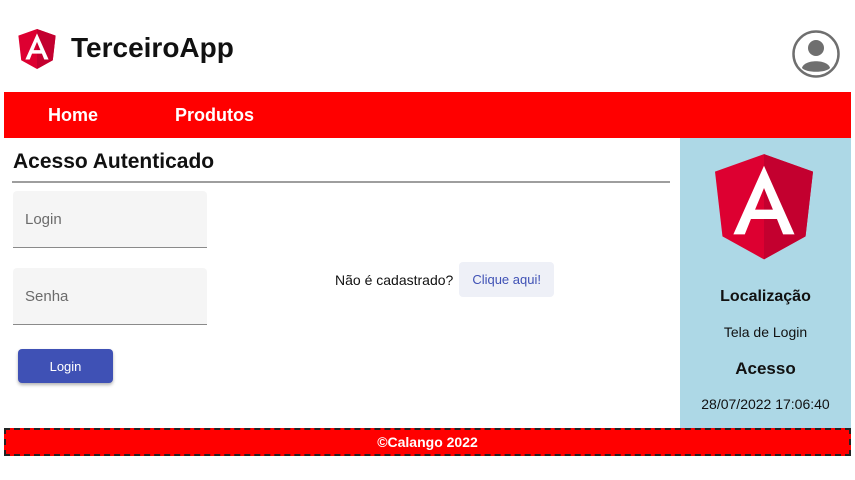 The width and height of the screenshot is (855, 480). Describe the element at coordinates (506, 279) in the screenshot. I see `register-link: Clique aqui!` at that location.